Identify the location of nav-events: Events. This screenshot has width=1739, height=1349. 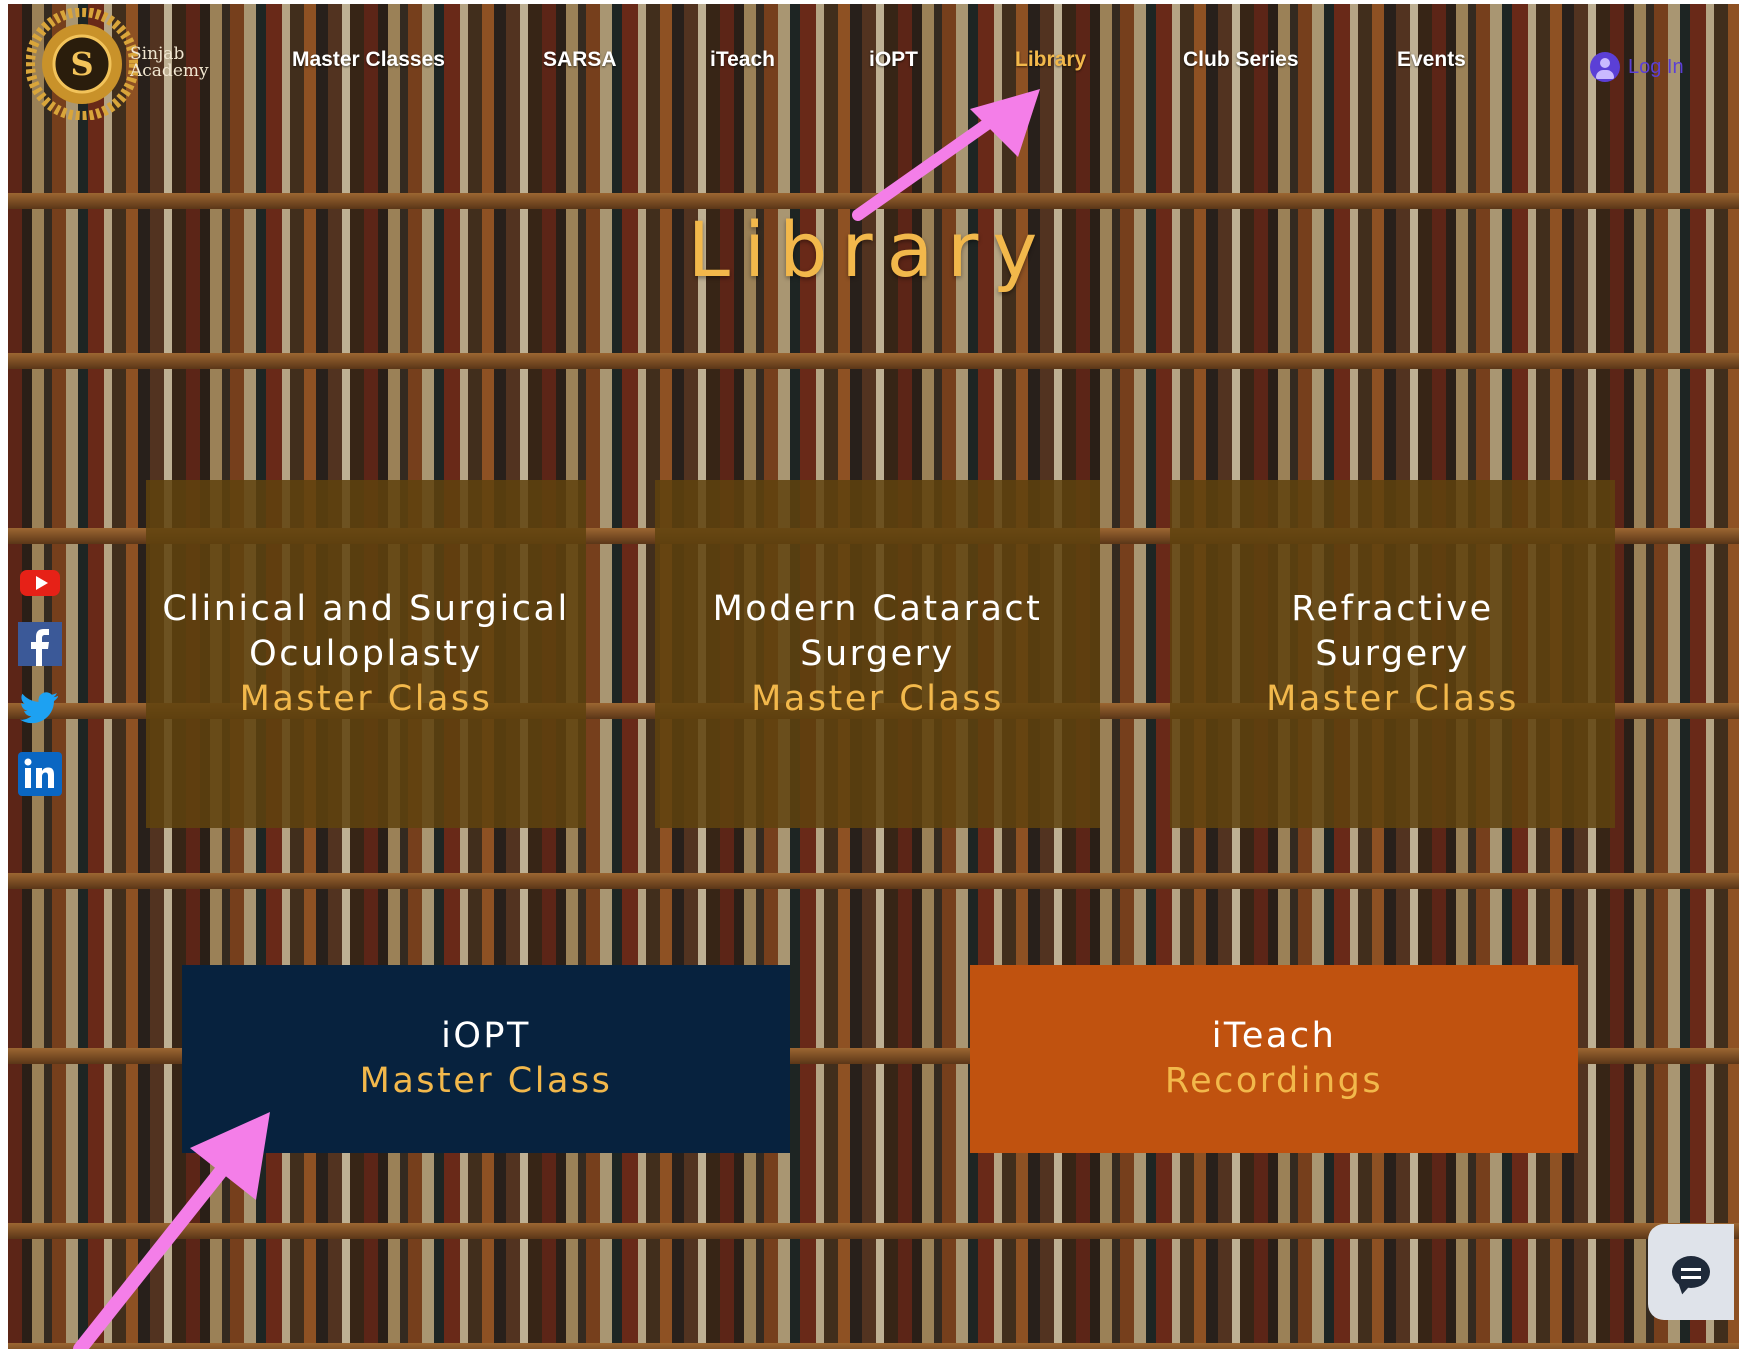
(1431, 60).